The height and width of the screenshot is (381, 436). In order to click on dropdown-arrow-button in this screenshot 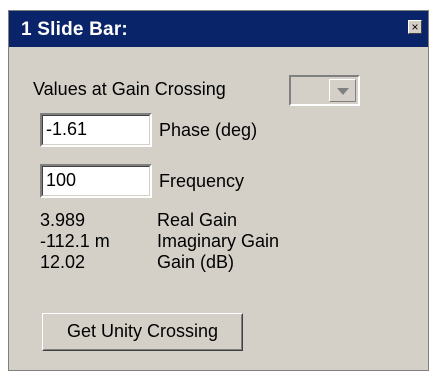, I will do `click(342, 90)`.